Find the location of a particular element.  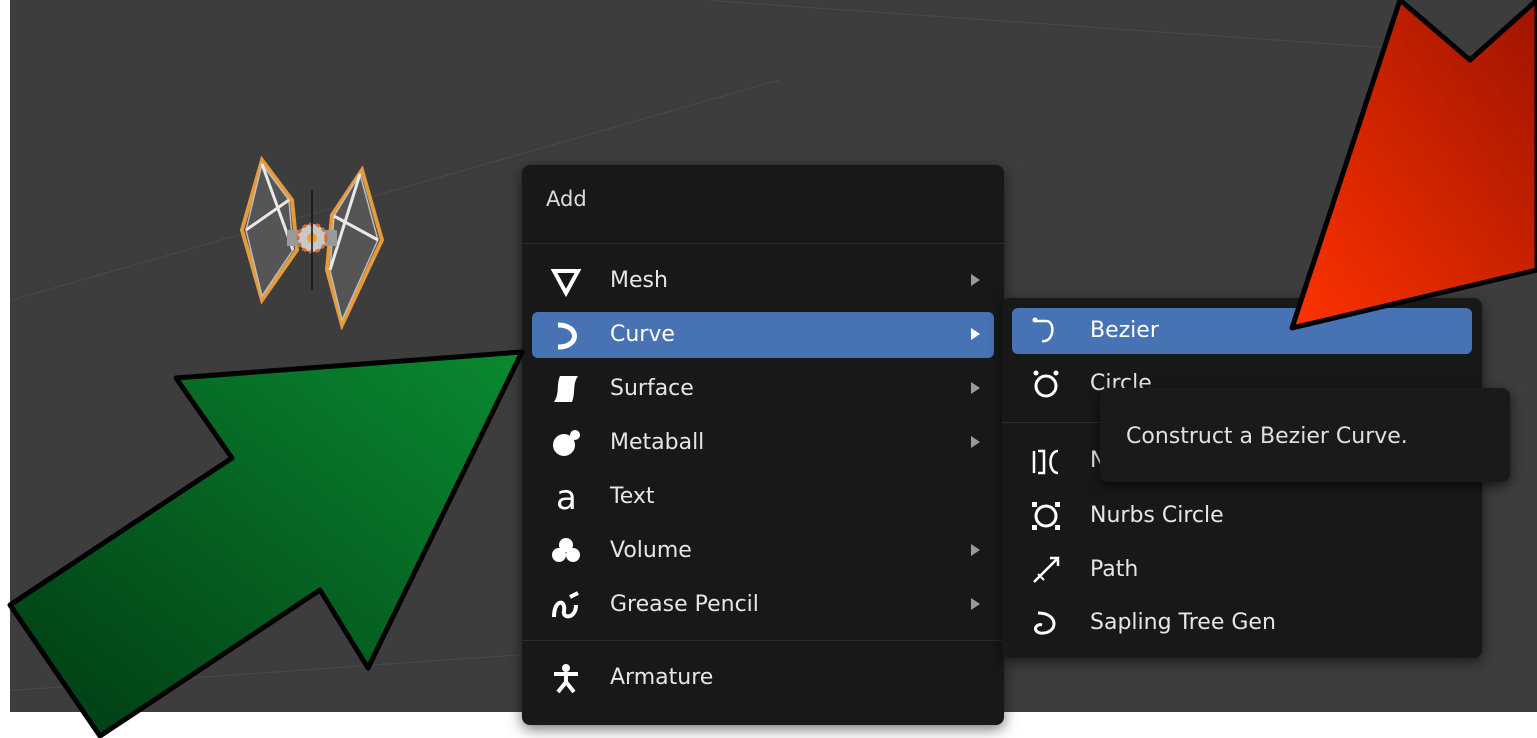

menu-item-curve: Curve is located at coordinates (763, 335).